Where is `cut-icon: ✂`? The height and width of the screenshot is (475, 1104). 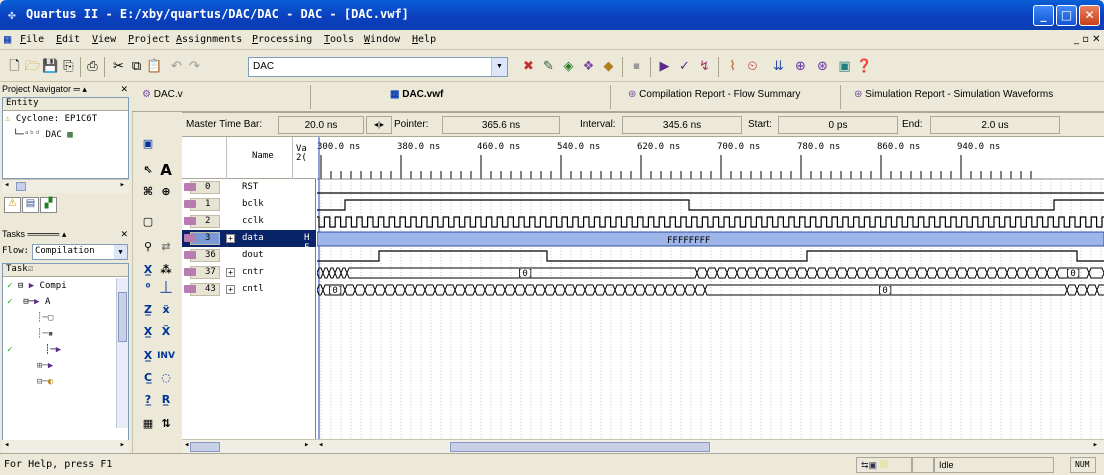 cut-icon: ✂ is located at coordinates (118, 66).